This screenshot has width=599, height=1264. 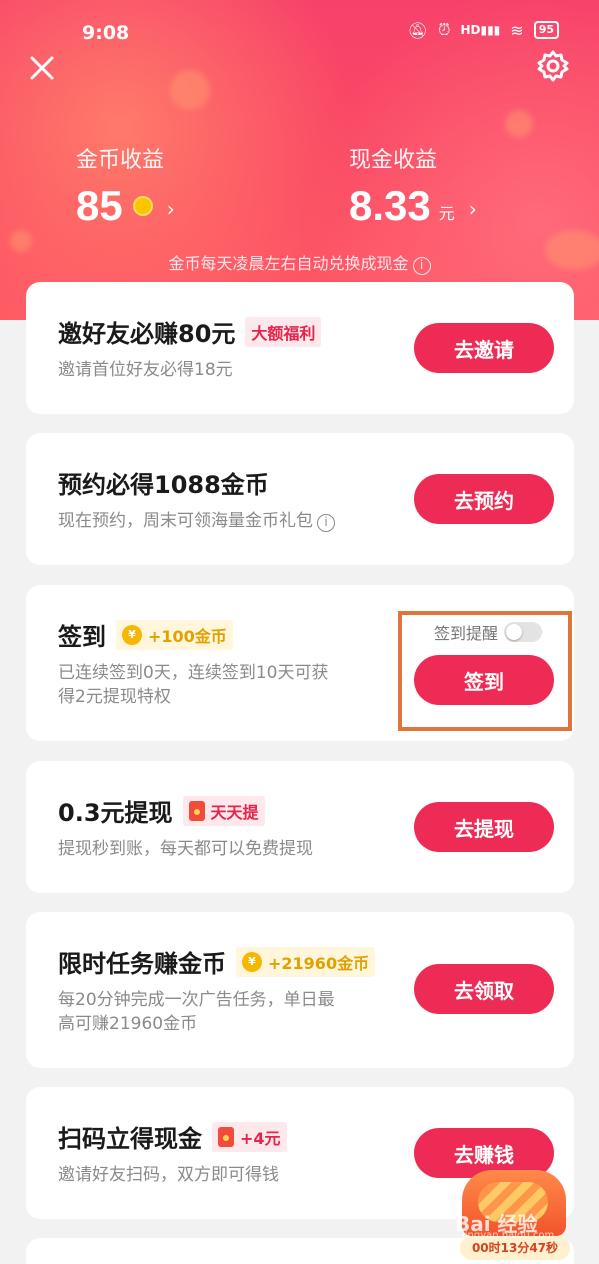 What do you see at coordinates (125, 186) in the screenshot?
I see `coin-earnings: 金币收益 85 ›` at bounding box center [125, 186].